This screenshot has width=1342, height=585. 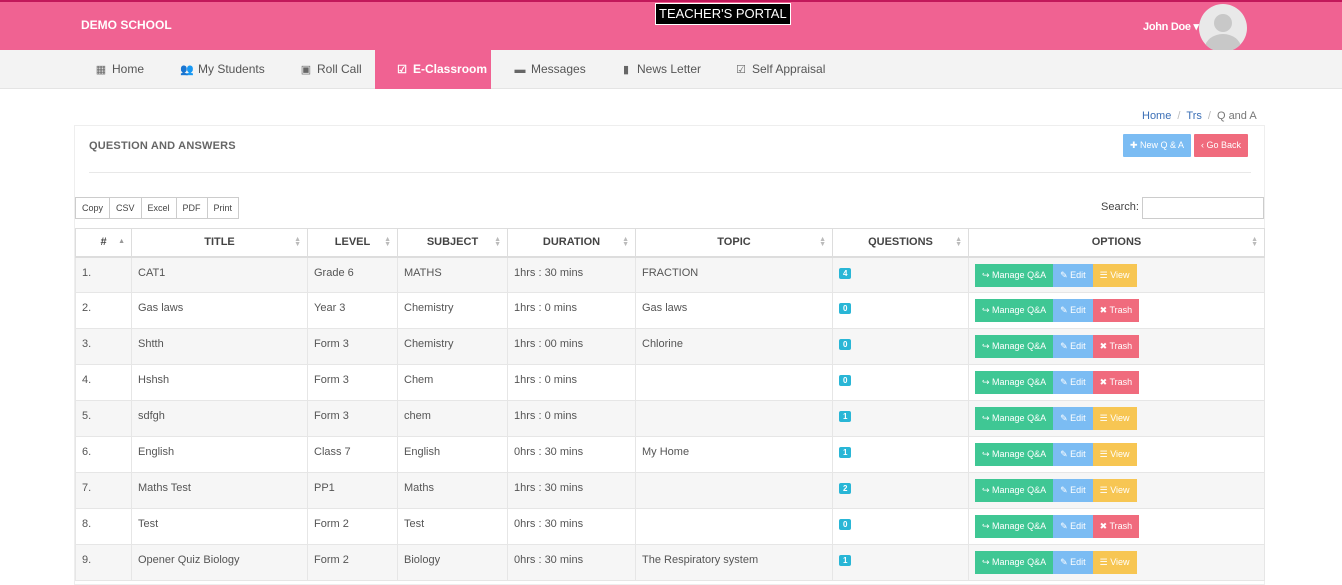 What do you see at coordinates (219, 454) in the screenshot?
I see `cell-title: English` at bounding box center [219, 454].